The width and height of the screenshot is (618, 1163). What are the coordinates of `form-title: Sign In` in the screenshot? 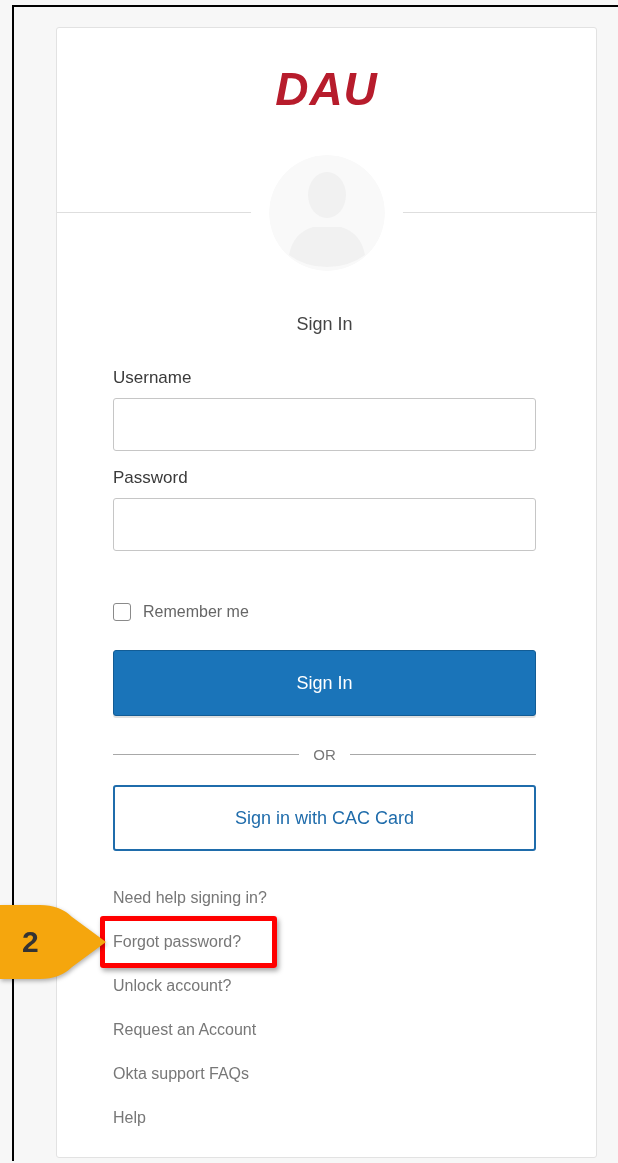 It's located at (324, 324).